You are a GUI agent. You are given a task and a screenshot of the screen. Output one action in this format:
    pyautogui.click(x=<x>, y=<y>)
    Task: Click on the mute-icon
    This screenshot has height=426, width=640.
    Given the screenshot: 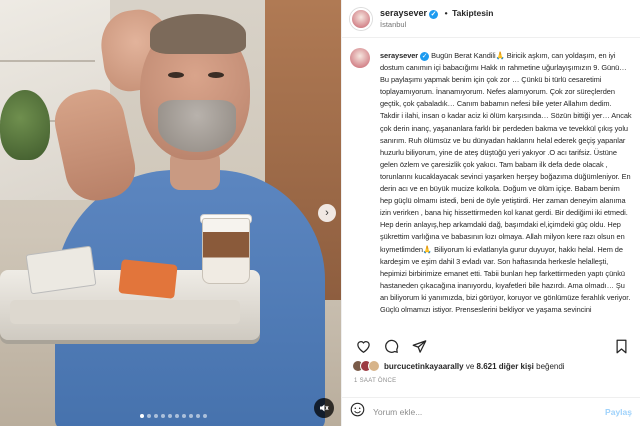 What is the action you would take?
    pyautogui.click(x=324, y=408)
    